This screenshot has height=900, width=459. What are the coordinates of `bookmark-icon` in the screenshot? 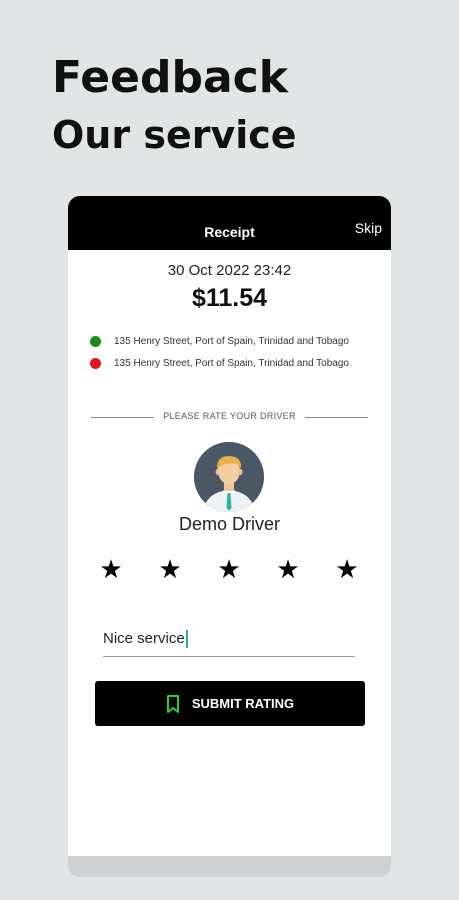 It's located at (172, 703).